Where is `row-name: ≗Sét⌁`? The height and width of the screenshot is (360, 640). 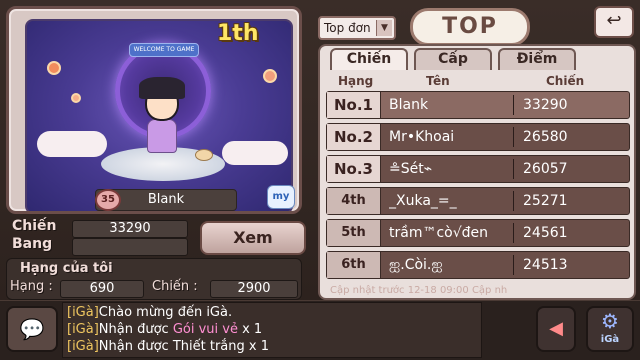
row-name: ≗Sét⌁ is located at coordinates (411, 169).